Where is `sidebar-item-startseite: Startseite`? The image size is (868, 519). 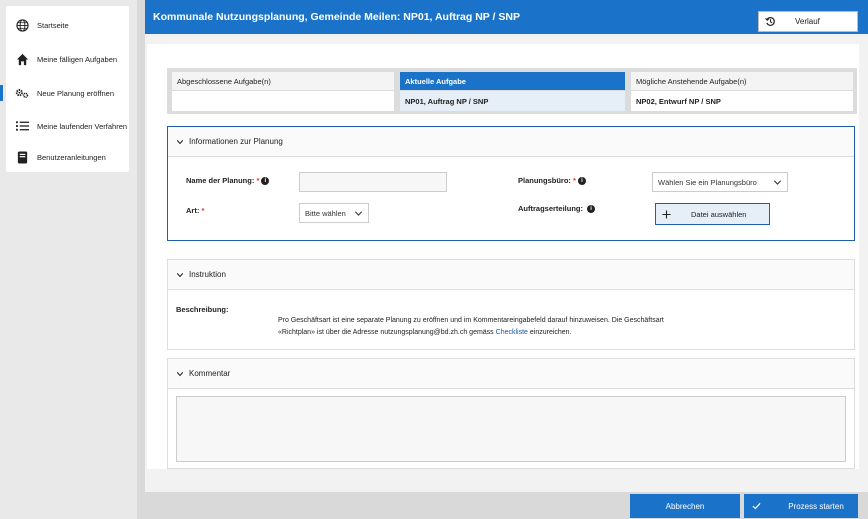
sidebar-item-startseite: Startseite is located at coordinates (67, 25).